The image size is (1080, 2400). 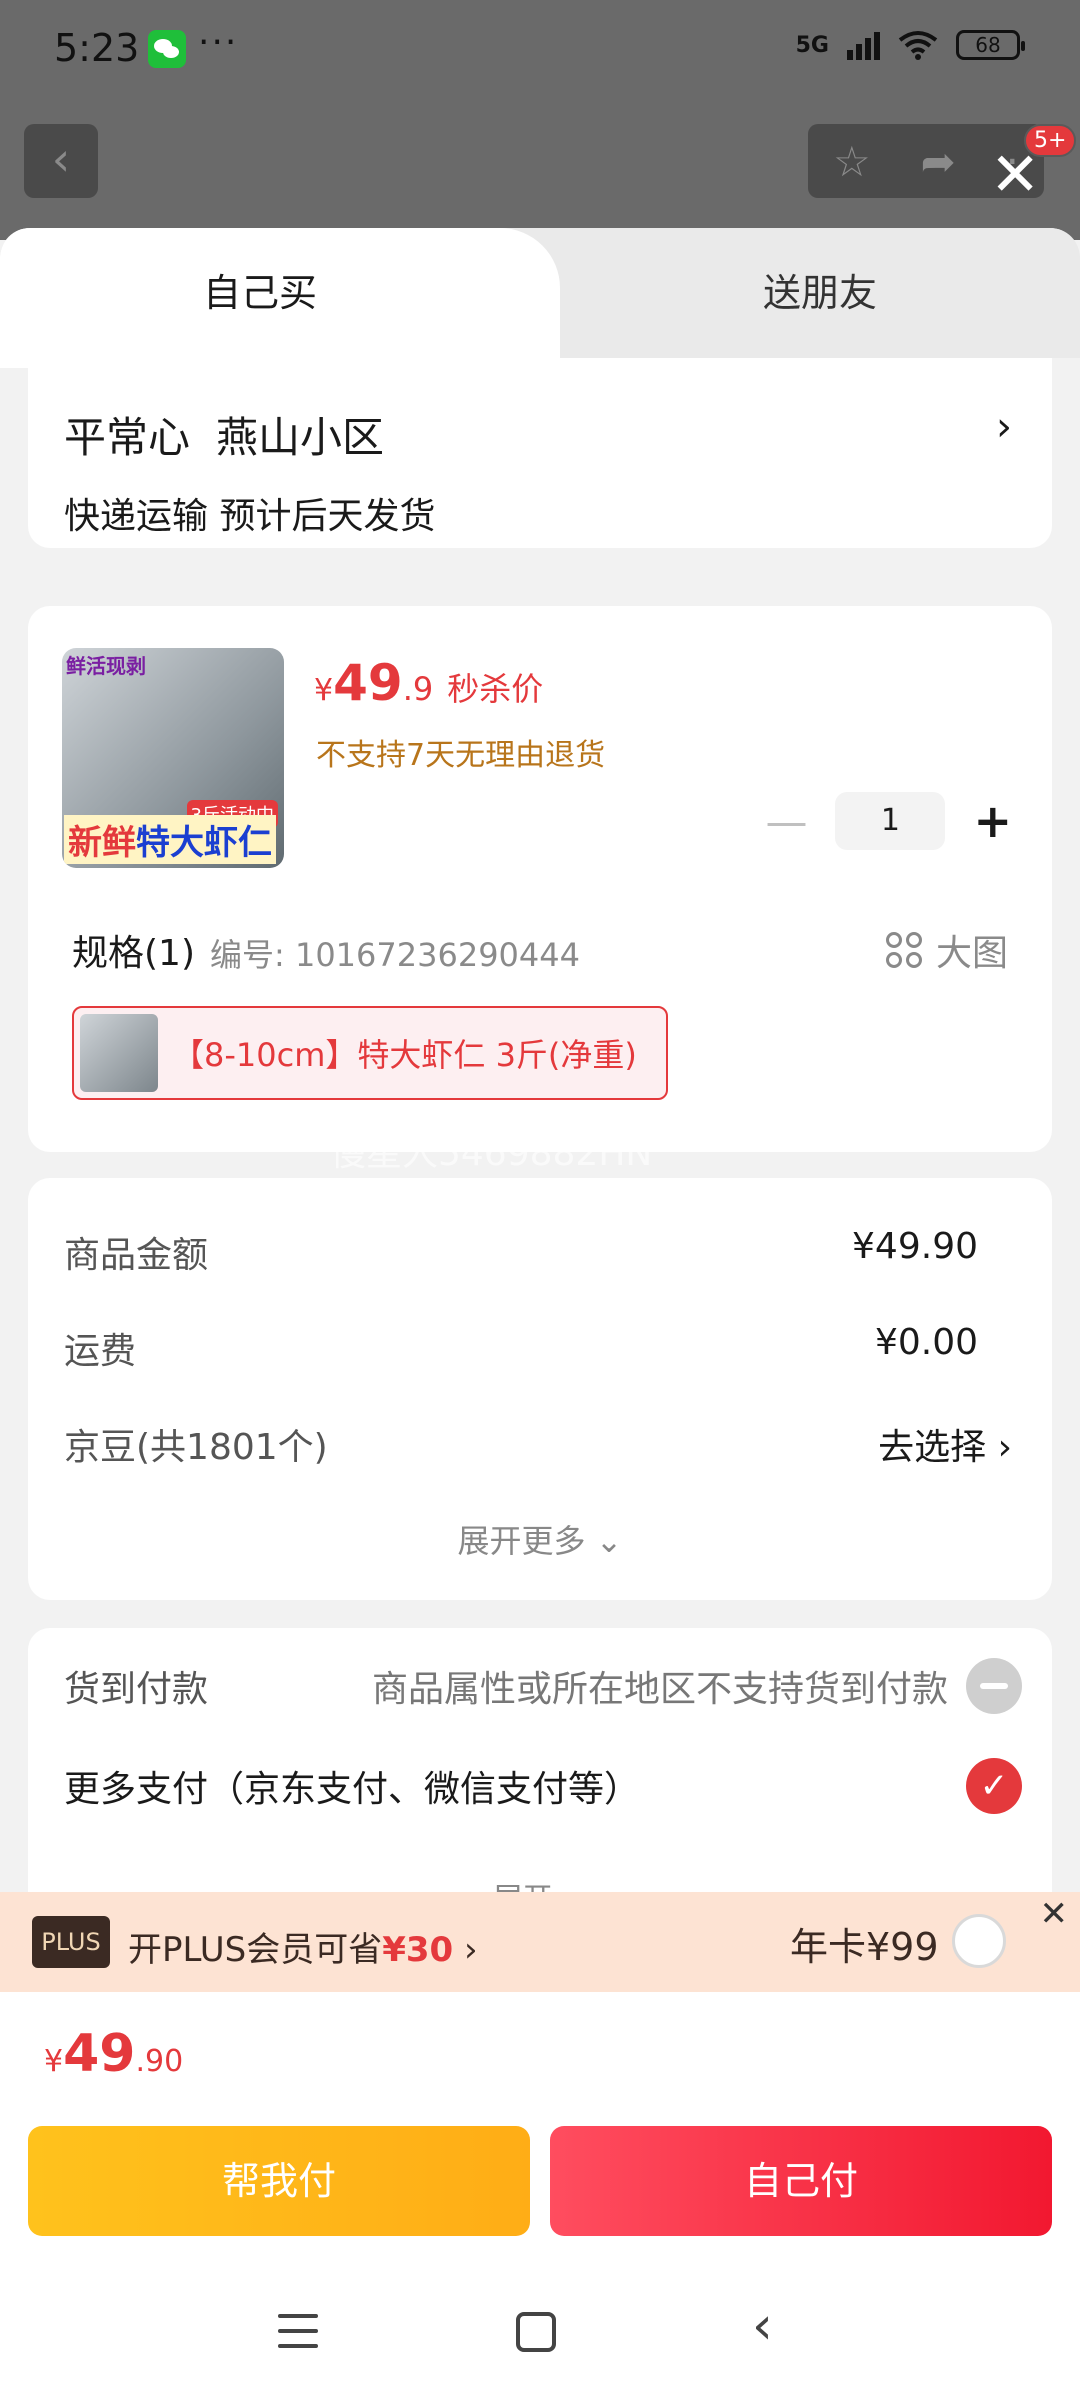 I want to click on wifi-icon, so click(x=918, y=45).